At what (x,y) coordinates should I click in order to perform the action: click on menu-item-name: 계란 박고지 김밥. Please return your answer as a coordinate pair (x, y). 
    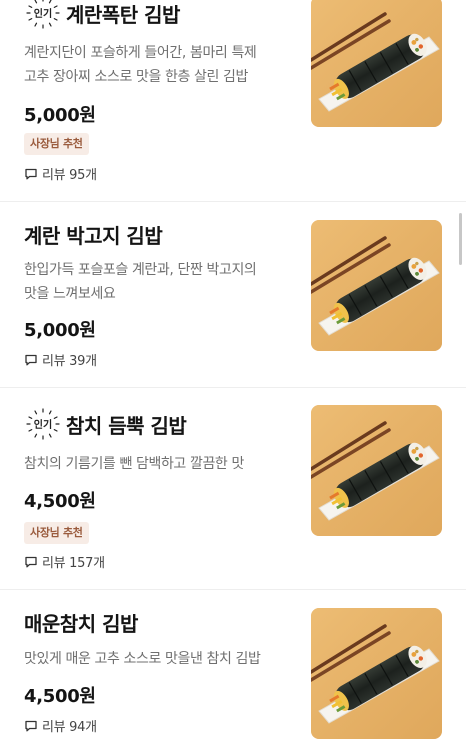
    Looking at the image, I should click on (93, 235).